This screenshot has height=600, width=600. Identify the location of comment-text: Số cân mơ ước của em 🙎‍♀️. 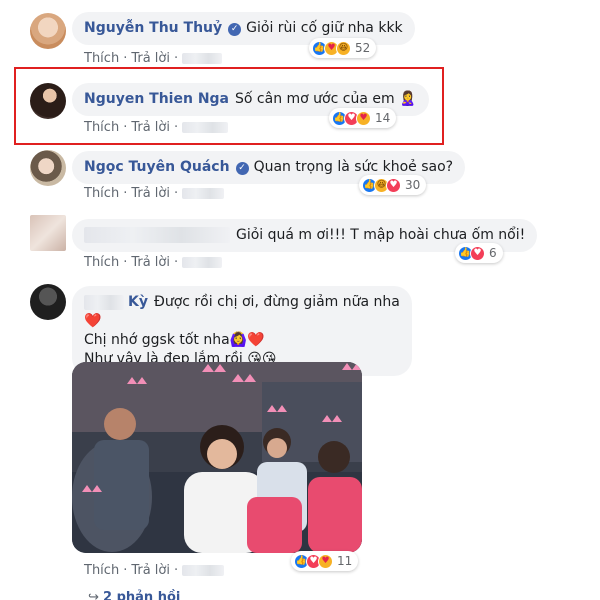
(326, 99).